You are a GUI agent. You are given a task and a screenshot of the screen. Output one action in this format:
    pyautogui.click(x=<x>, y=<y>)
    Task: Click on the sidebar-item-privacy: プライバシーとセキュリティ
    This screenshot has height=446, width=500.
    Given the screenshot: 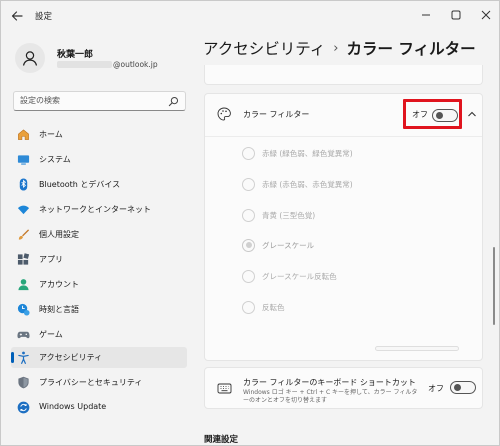 What is the action you would take?
    pyautogui.click(x=99, y=382)
    